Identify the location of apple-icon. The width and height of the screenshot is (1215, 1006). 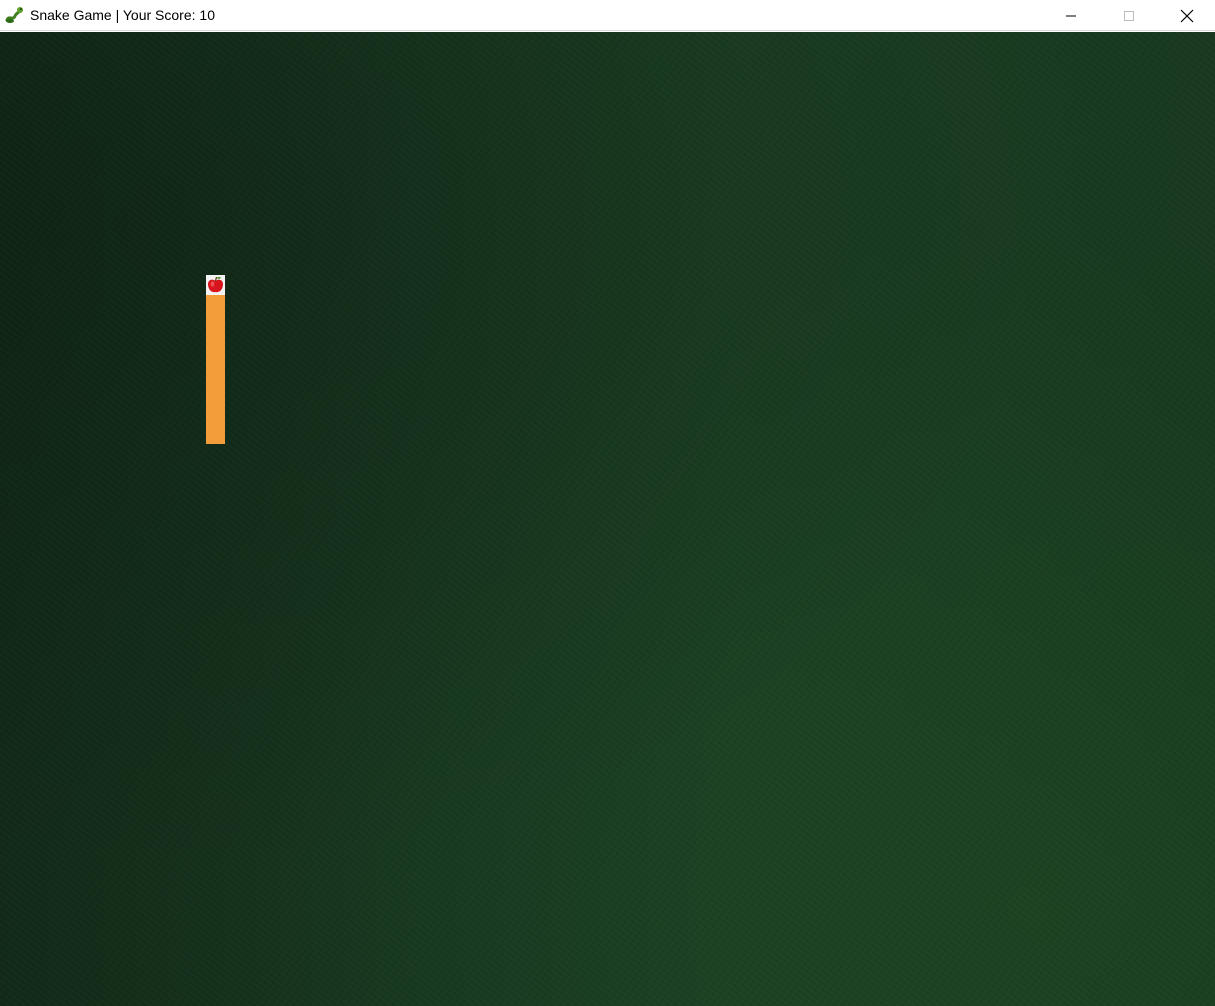
(215, 284).